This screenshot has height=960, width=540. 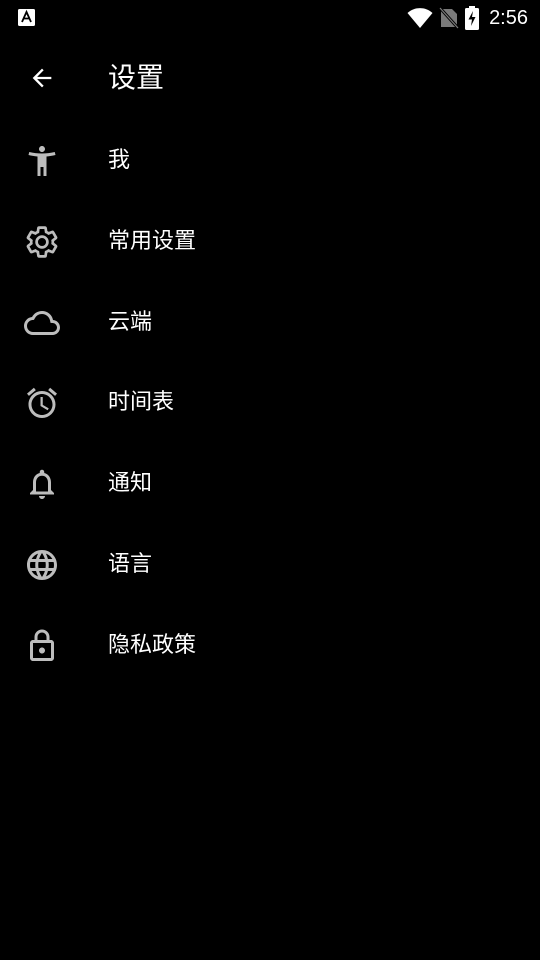 What do you see at coordinates (472, 18) in the screenshot?
I see `battery-charging-icon` at bounding box center [472, 18].